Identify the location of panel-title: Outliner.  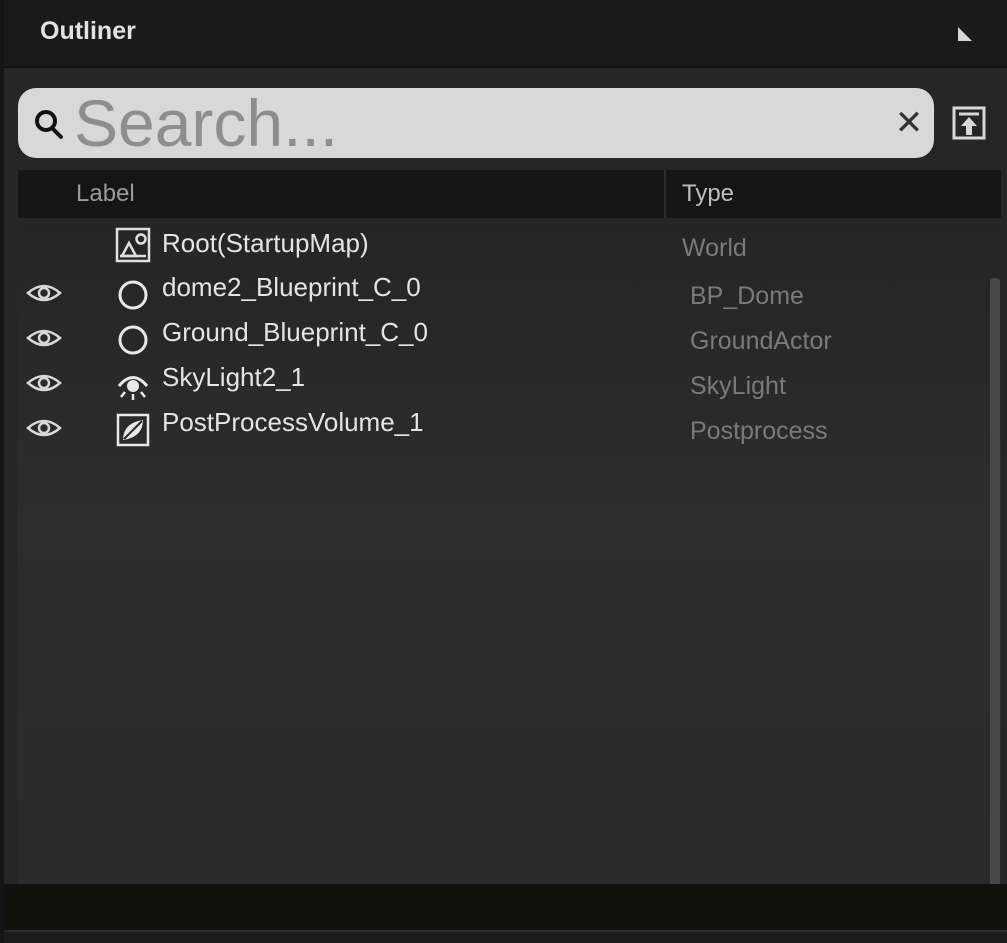
(88, 31).